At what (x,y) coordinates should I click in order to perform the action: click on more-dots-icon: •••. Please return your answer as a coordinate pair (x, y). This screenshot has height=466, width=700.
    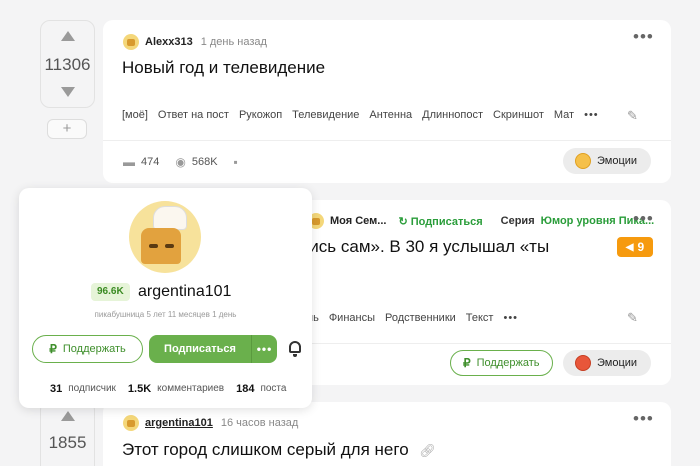
    Looking at the image, I should click on (264, 349).